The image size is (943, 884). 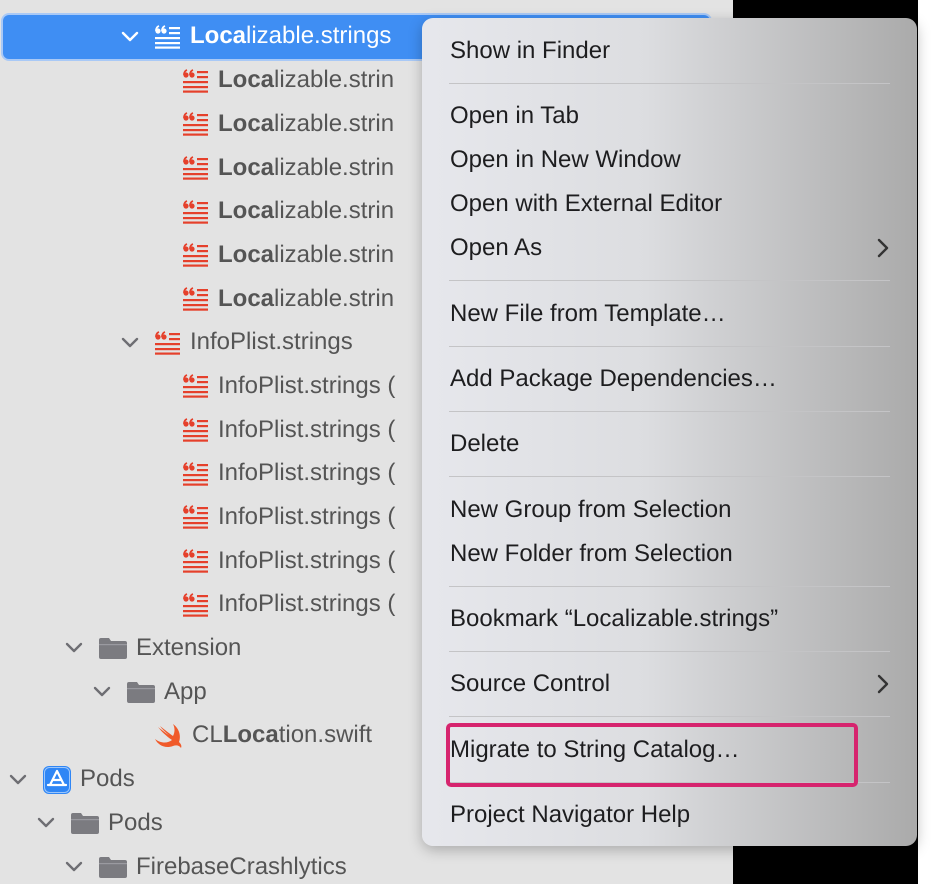 I want to click on navigator-row: FirebaseCrashlytics, so click(x=356, y=864).